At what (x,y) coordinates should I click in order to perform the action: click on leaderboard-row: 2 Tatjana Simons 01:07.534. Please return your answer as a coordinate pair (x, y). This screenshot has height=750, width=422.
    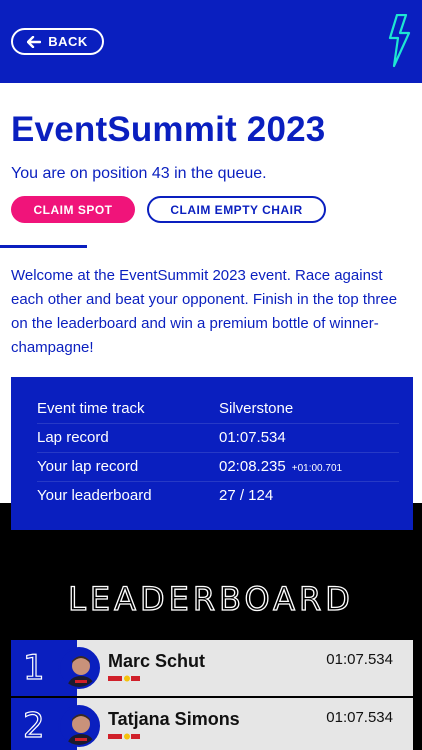
    Looking at the image, I should click on (212, 724).